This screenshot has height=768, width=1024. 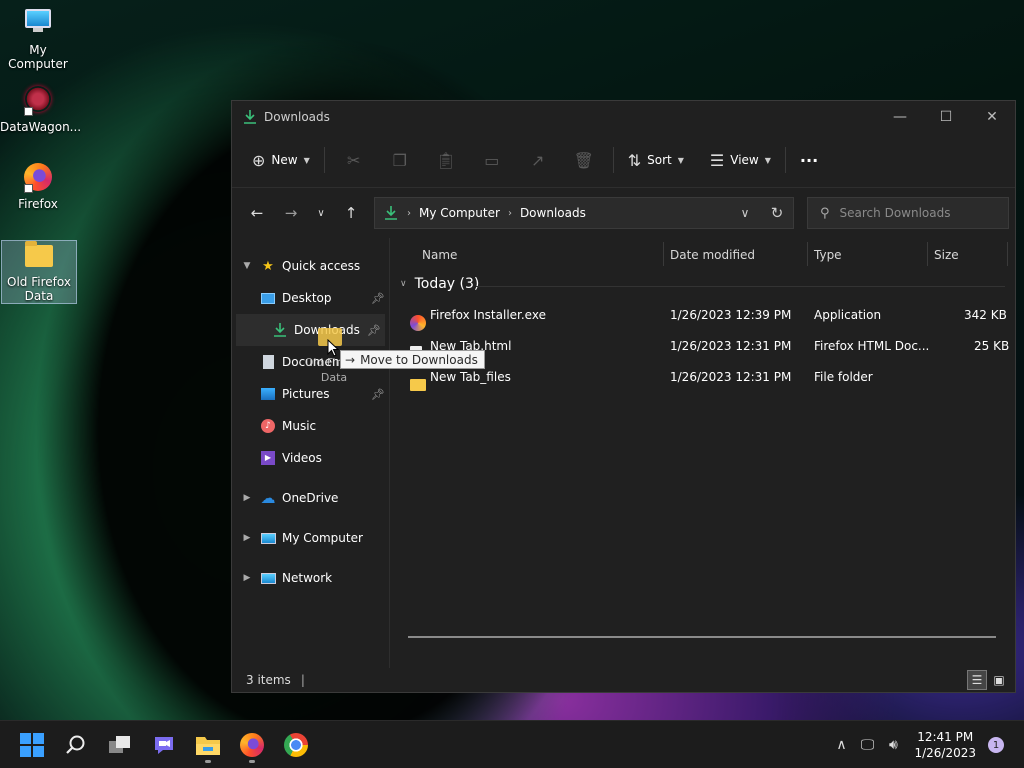 I want to click on view-button: ☰ View ▼, so click(x=740, y=160).